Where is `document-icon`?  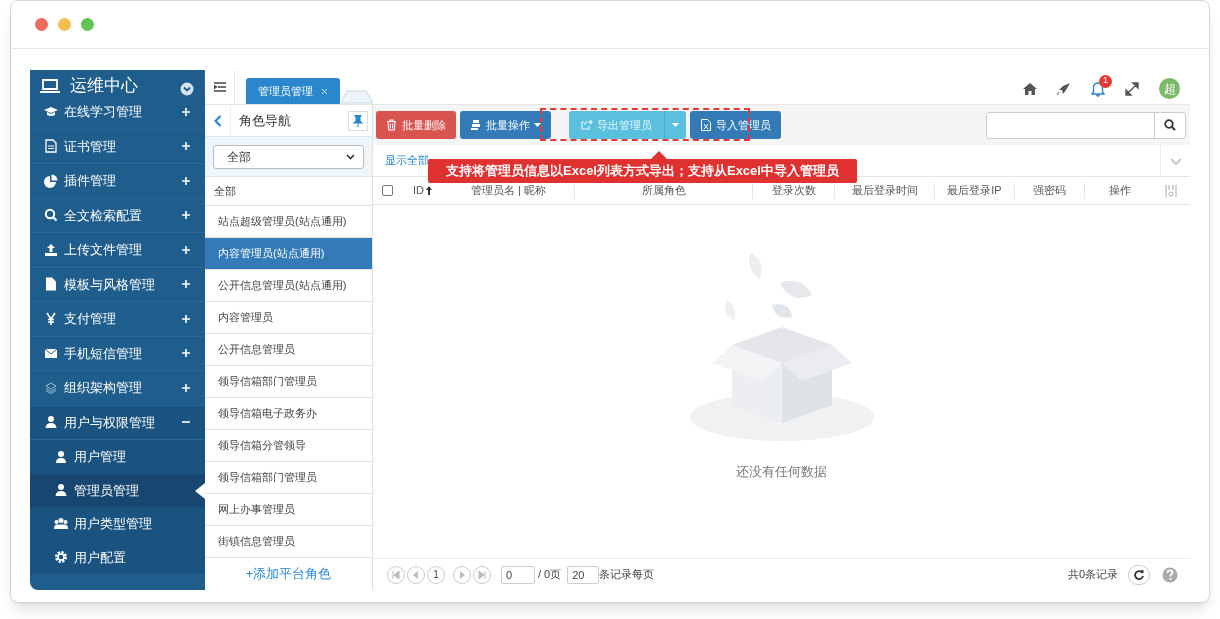
document-icon is located at coordinates (51, 146).